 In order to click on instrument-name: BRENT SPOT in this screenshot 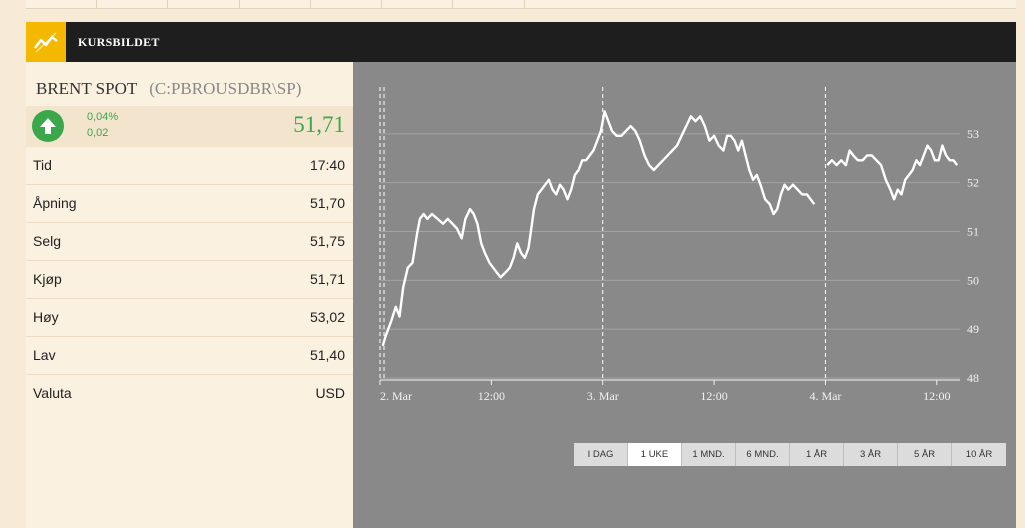, I will do `click(87, 88)`.